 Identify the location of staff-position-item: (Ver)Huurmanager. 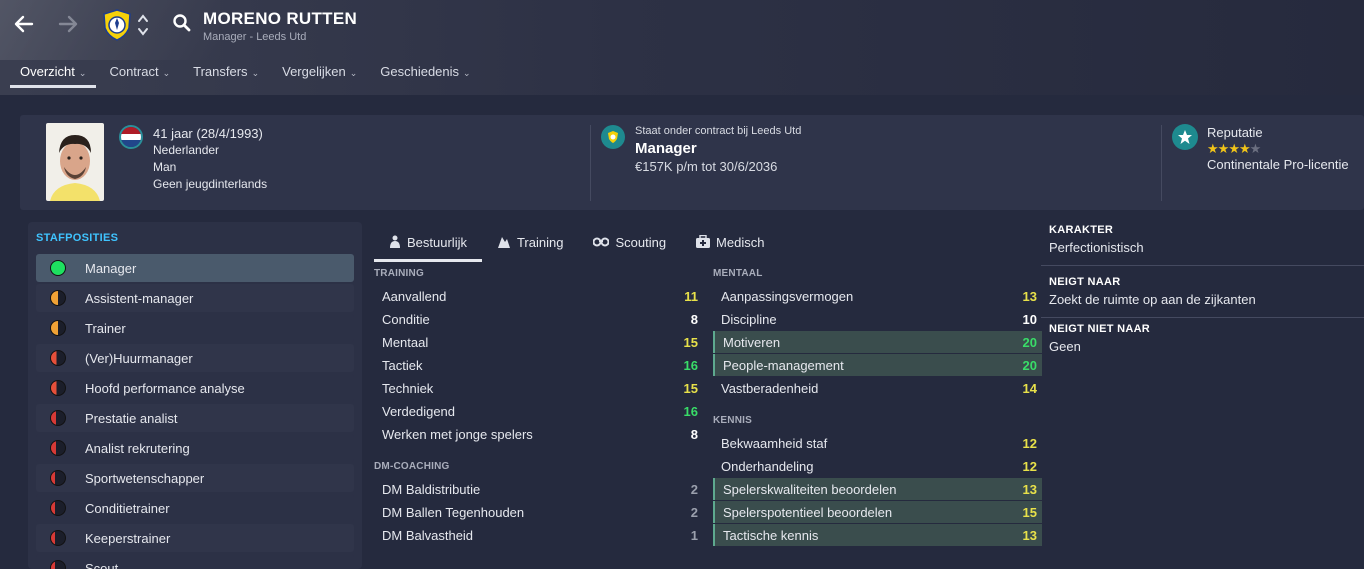
(195, 358).